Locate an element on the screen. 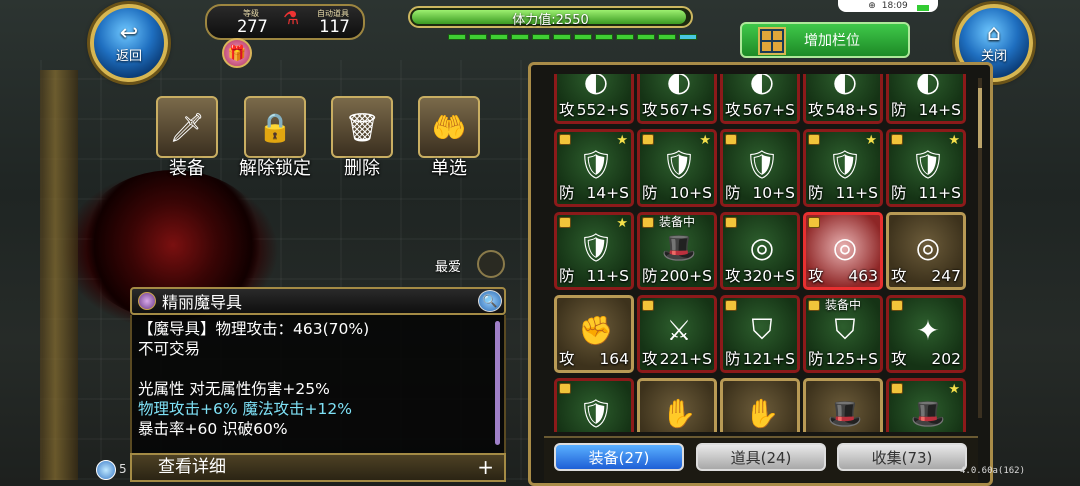 The width and height of the screenshot is (1080, 486). magic-ring-icon: ◎ is located at coordinates (928, 247).